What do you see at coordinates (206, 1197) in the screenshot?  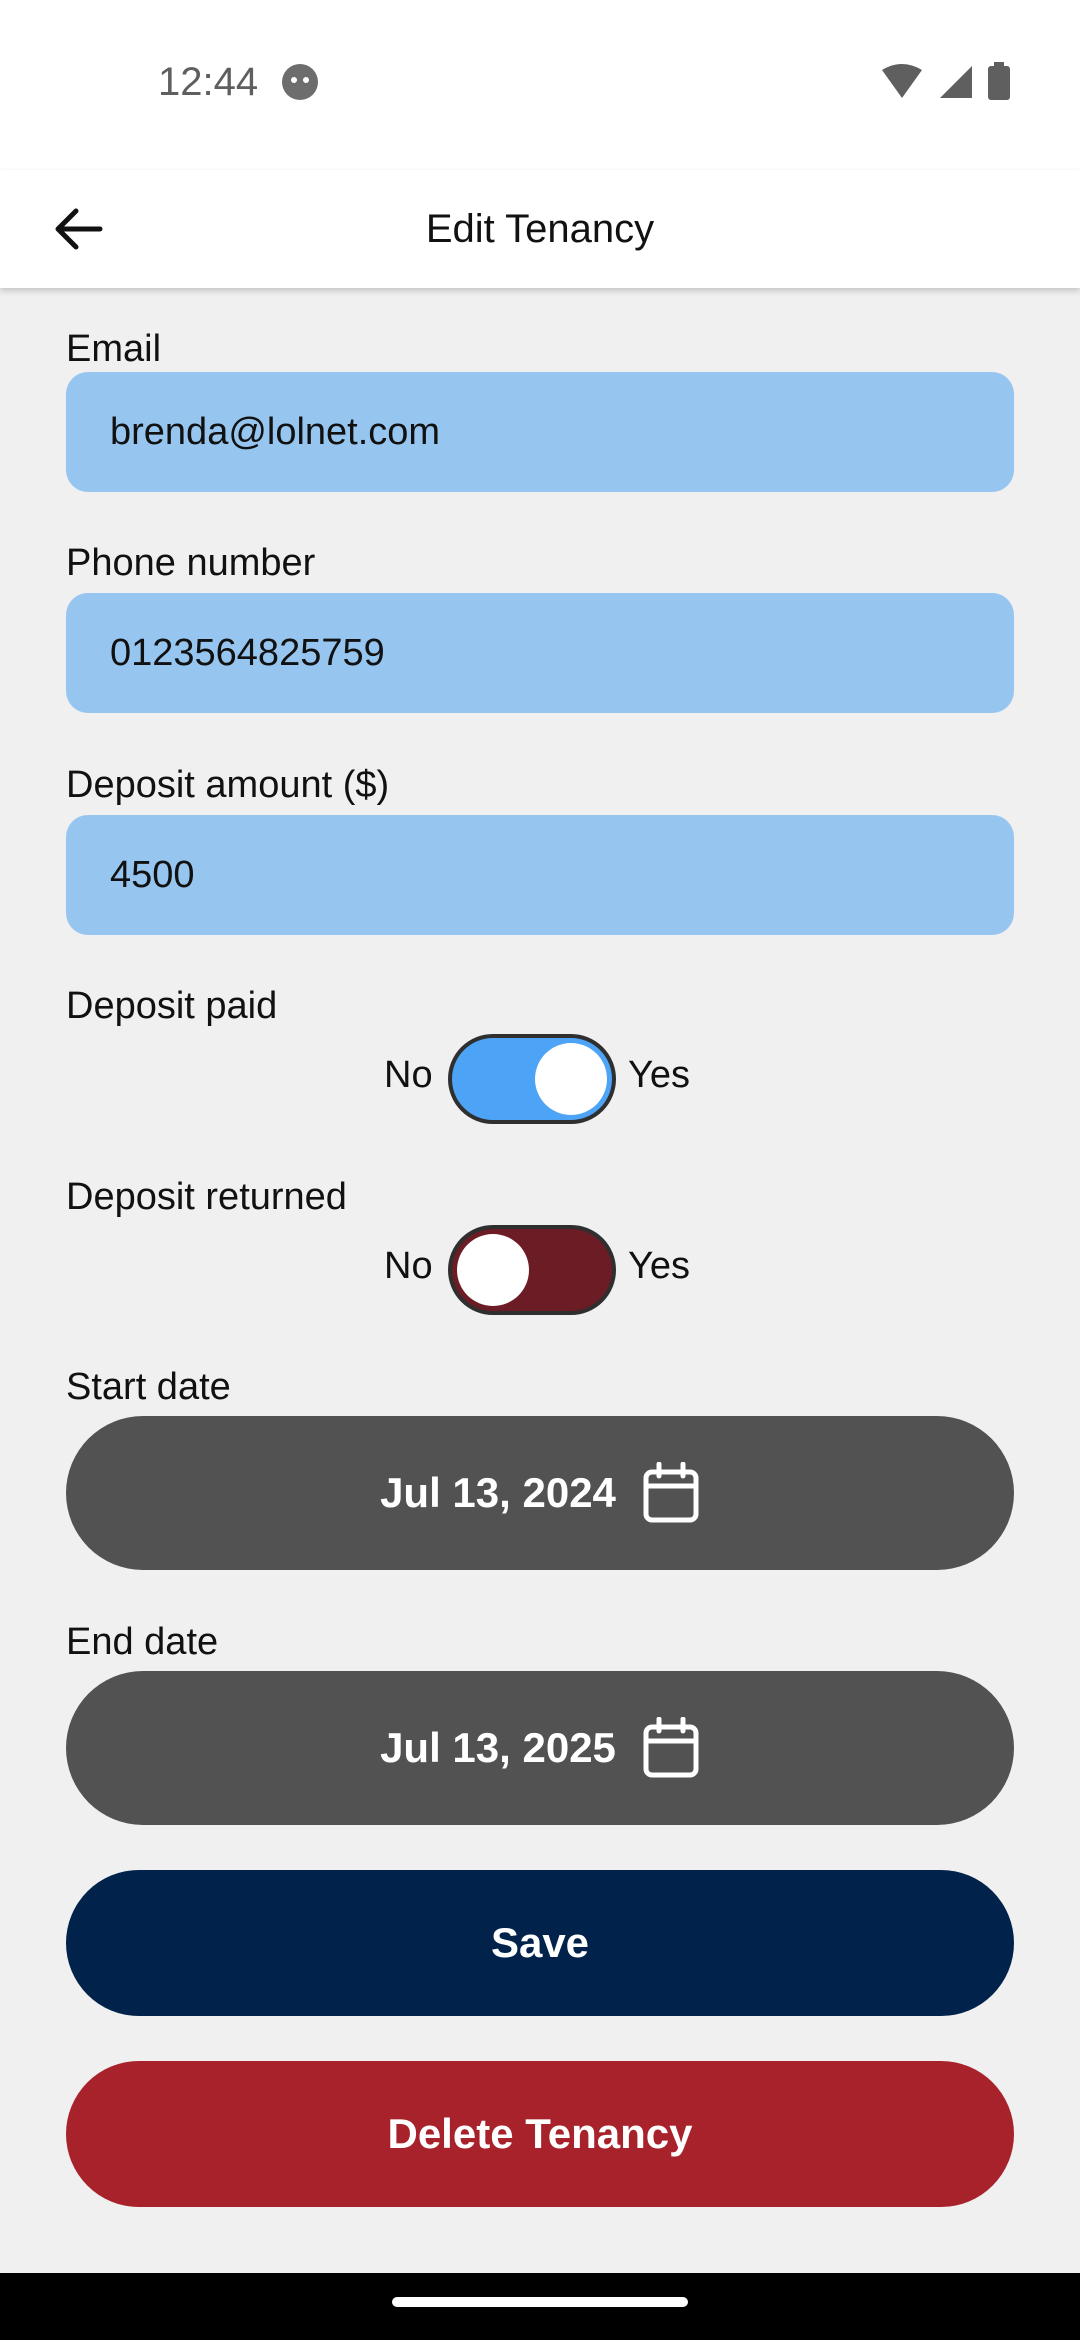 I see `deposit-returned-label: Deposit returned` at bounding box center [206, 1197].